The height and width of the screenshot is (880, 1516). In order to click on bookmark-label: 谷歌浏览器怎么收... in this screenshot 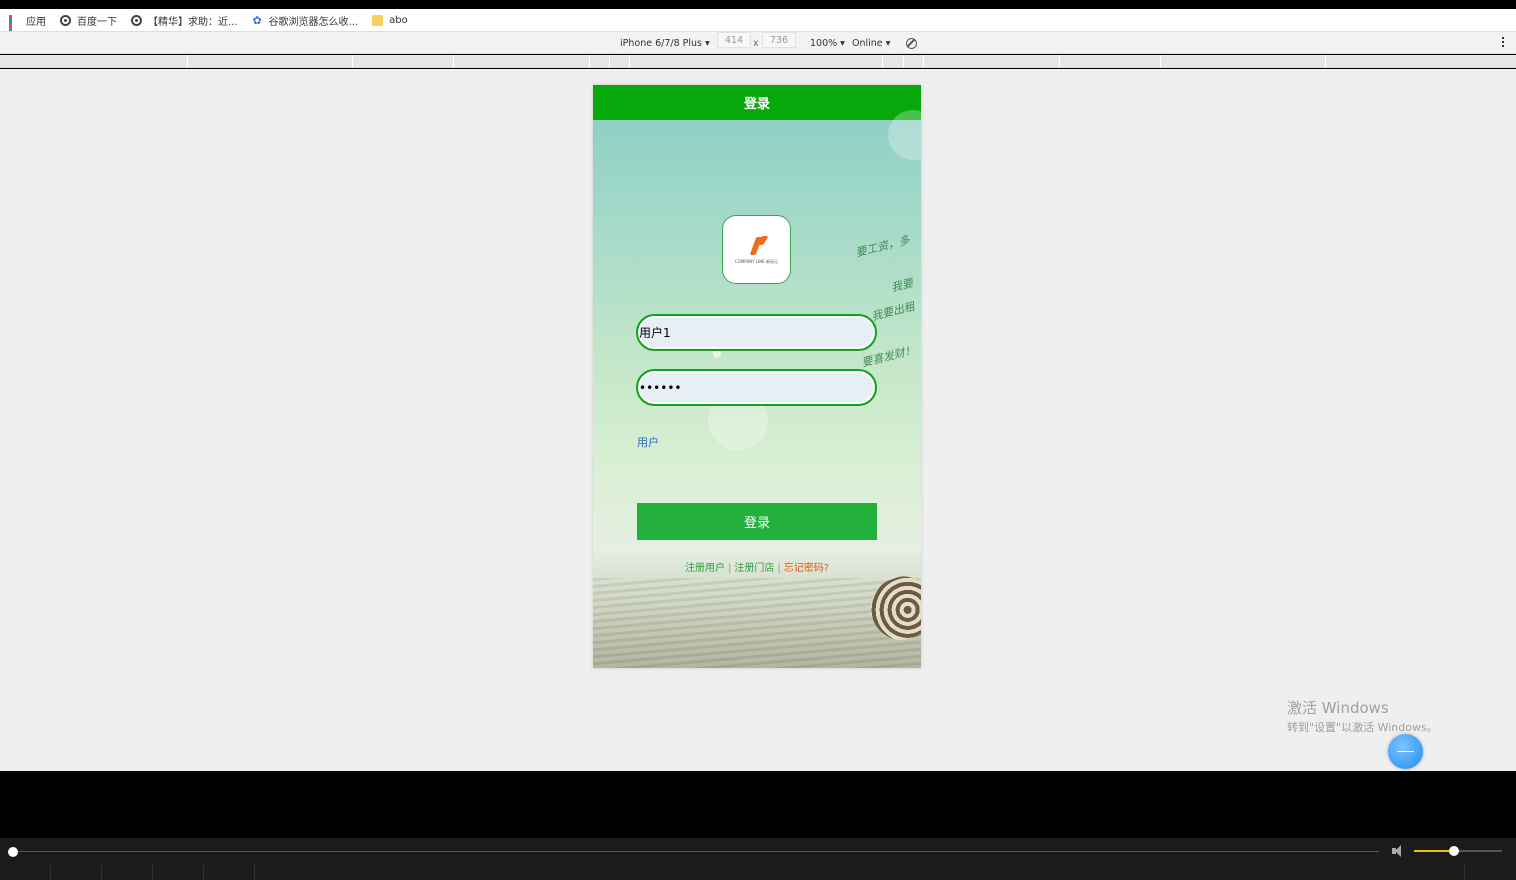, I will do `click(313, 22)`.